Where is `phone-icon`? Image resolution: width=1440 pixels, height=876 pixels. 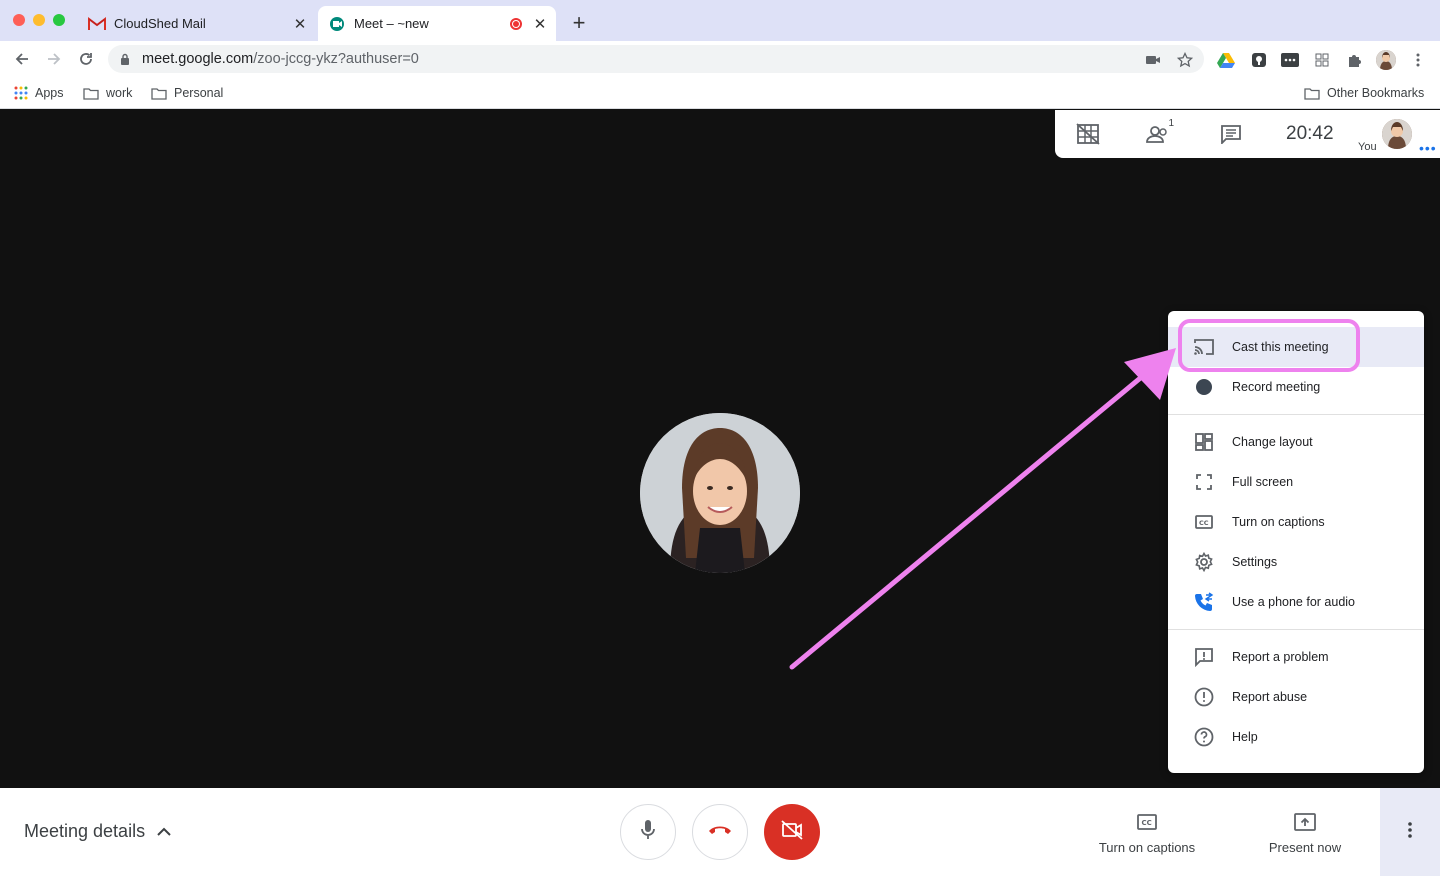
phone-icon is located at coordinates (1204, 602).